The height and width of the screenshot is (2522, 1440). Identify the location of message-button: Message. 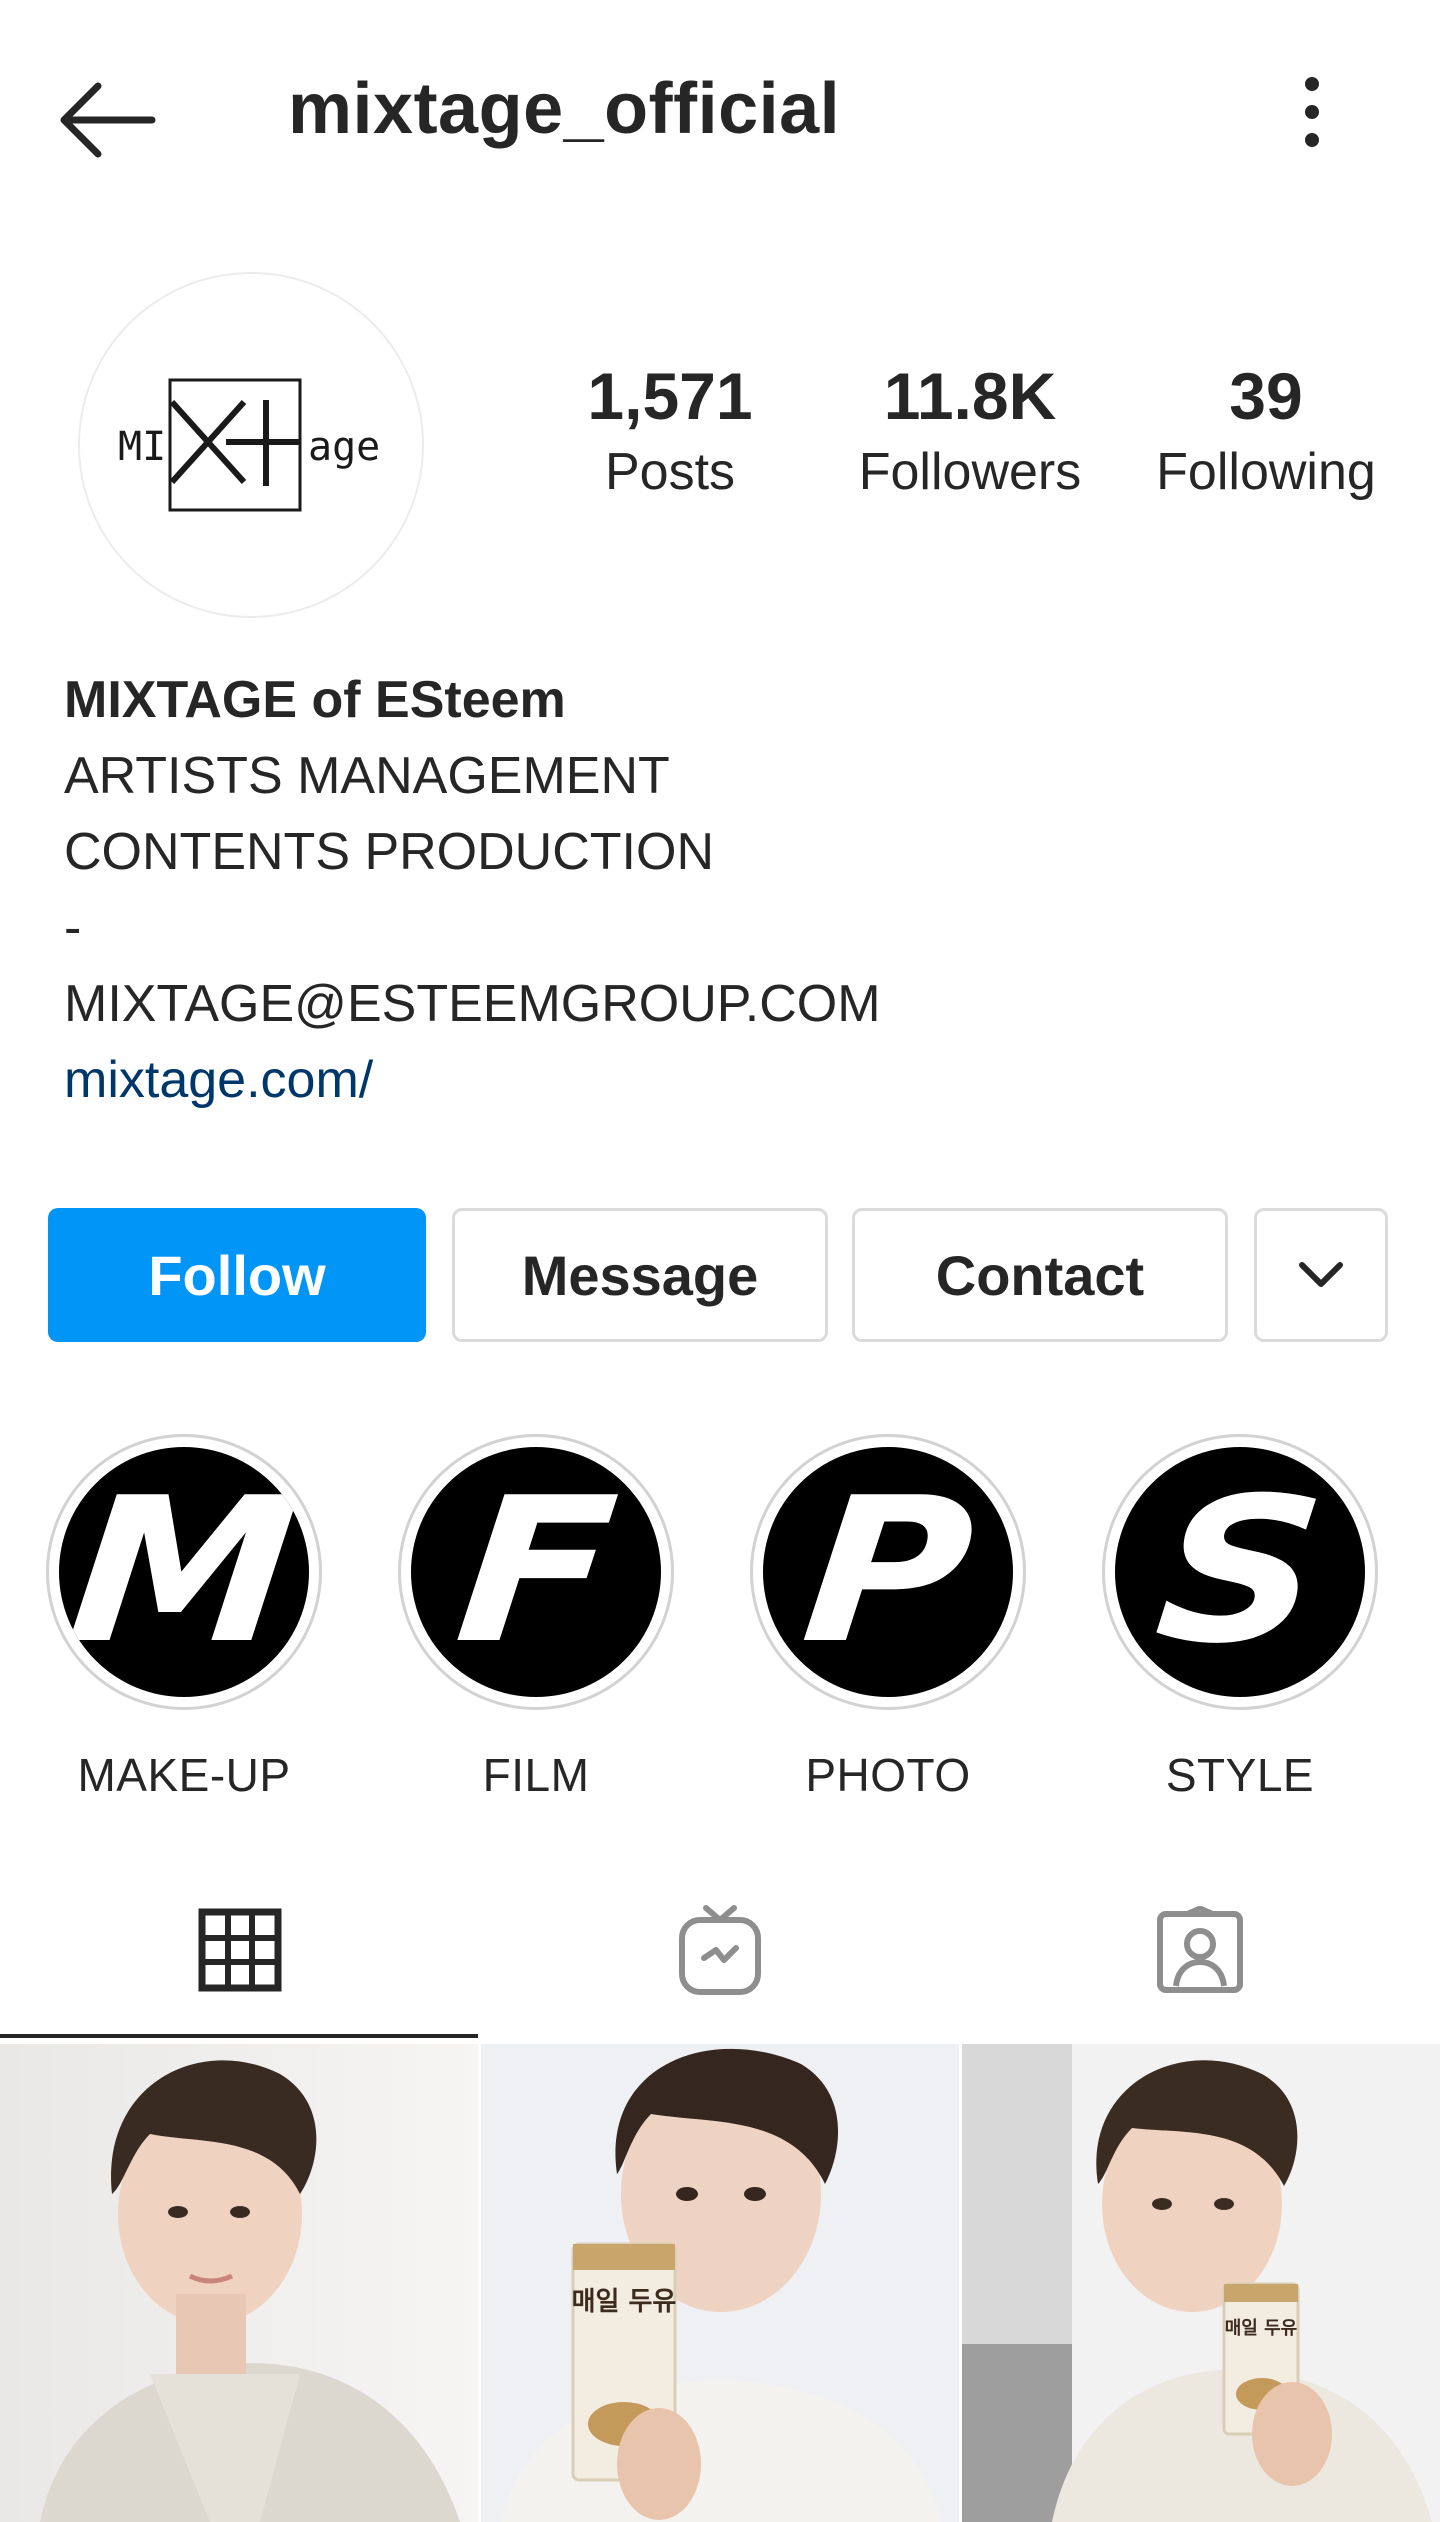
(640, 1275).